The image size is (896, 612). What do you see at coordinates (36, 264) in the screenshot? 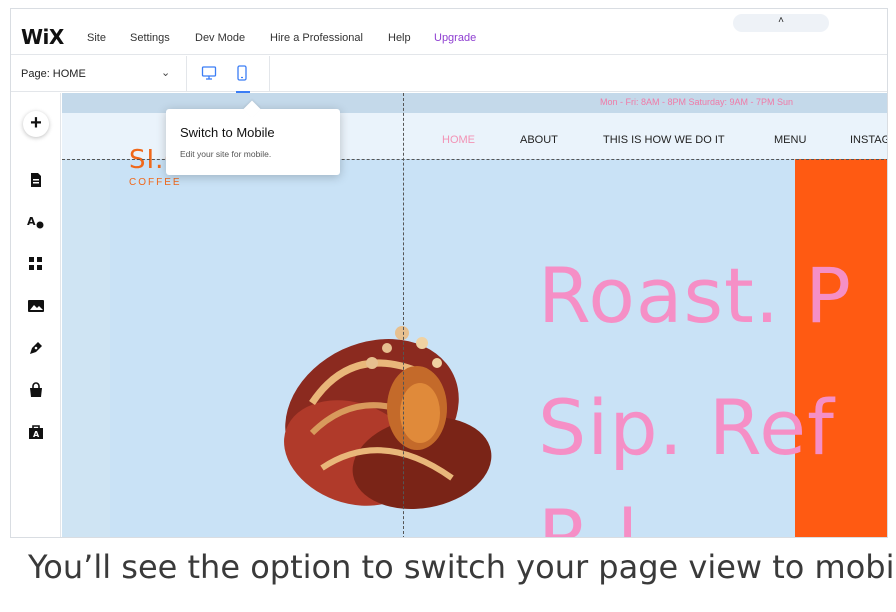
I see `apps-icon` at bounding box center [36, 264].